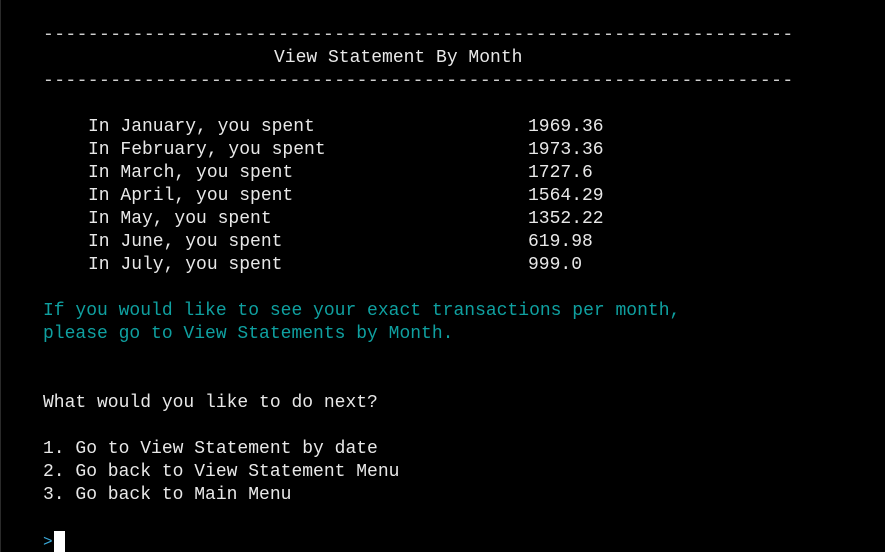 This screenshot has height=552, width=885. I want to click on next-action-question: What would you like to do next?, so click(210, 403).